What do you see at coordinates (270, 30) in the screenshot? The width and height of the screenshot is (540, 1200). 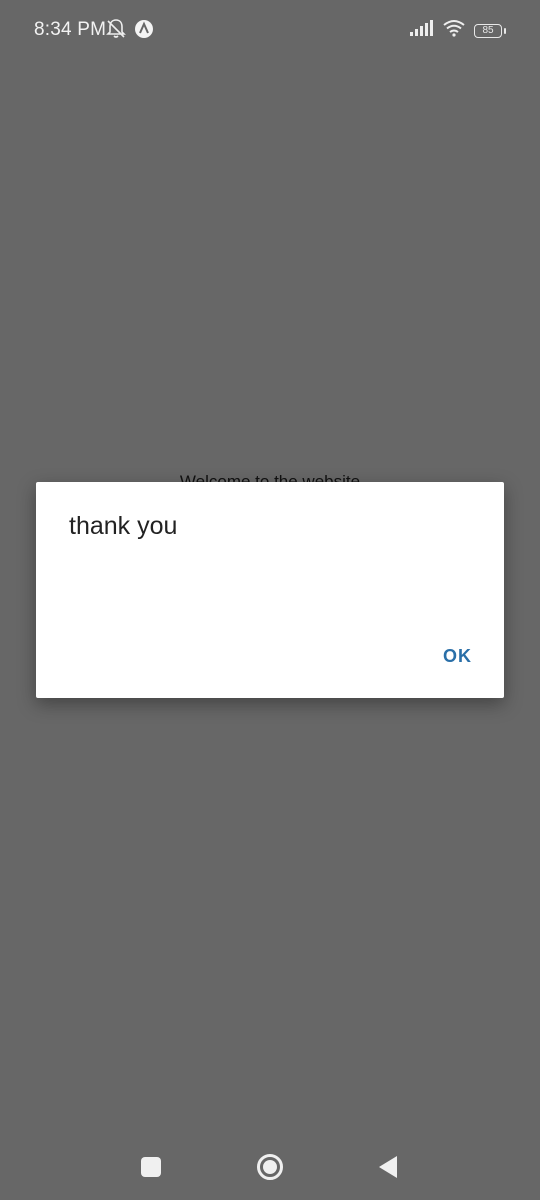 I see `status-bar: 8:34 PM 85` at bounding box center [270, 30].